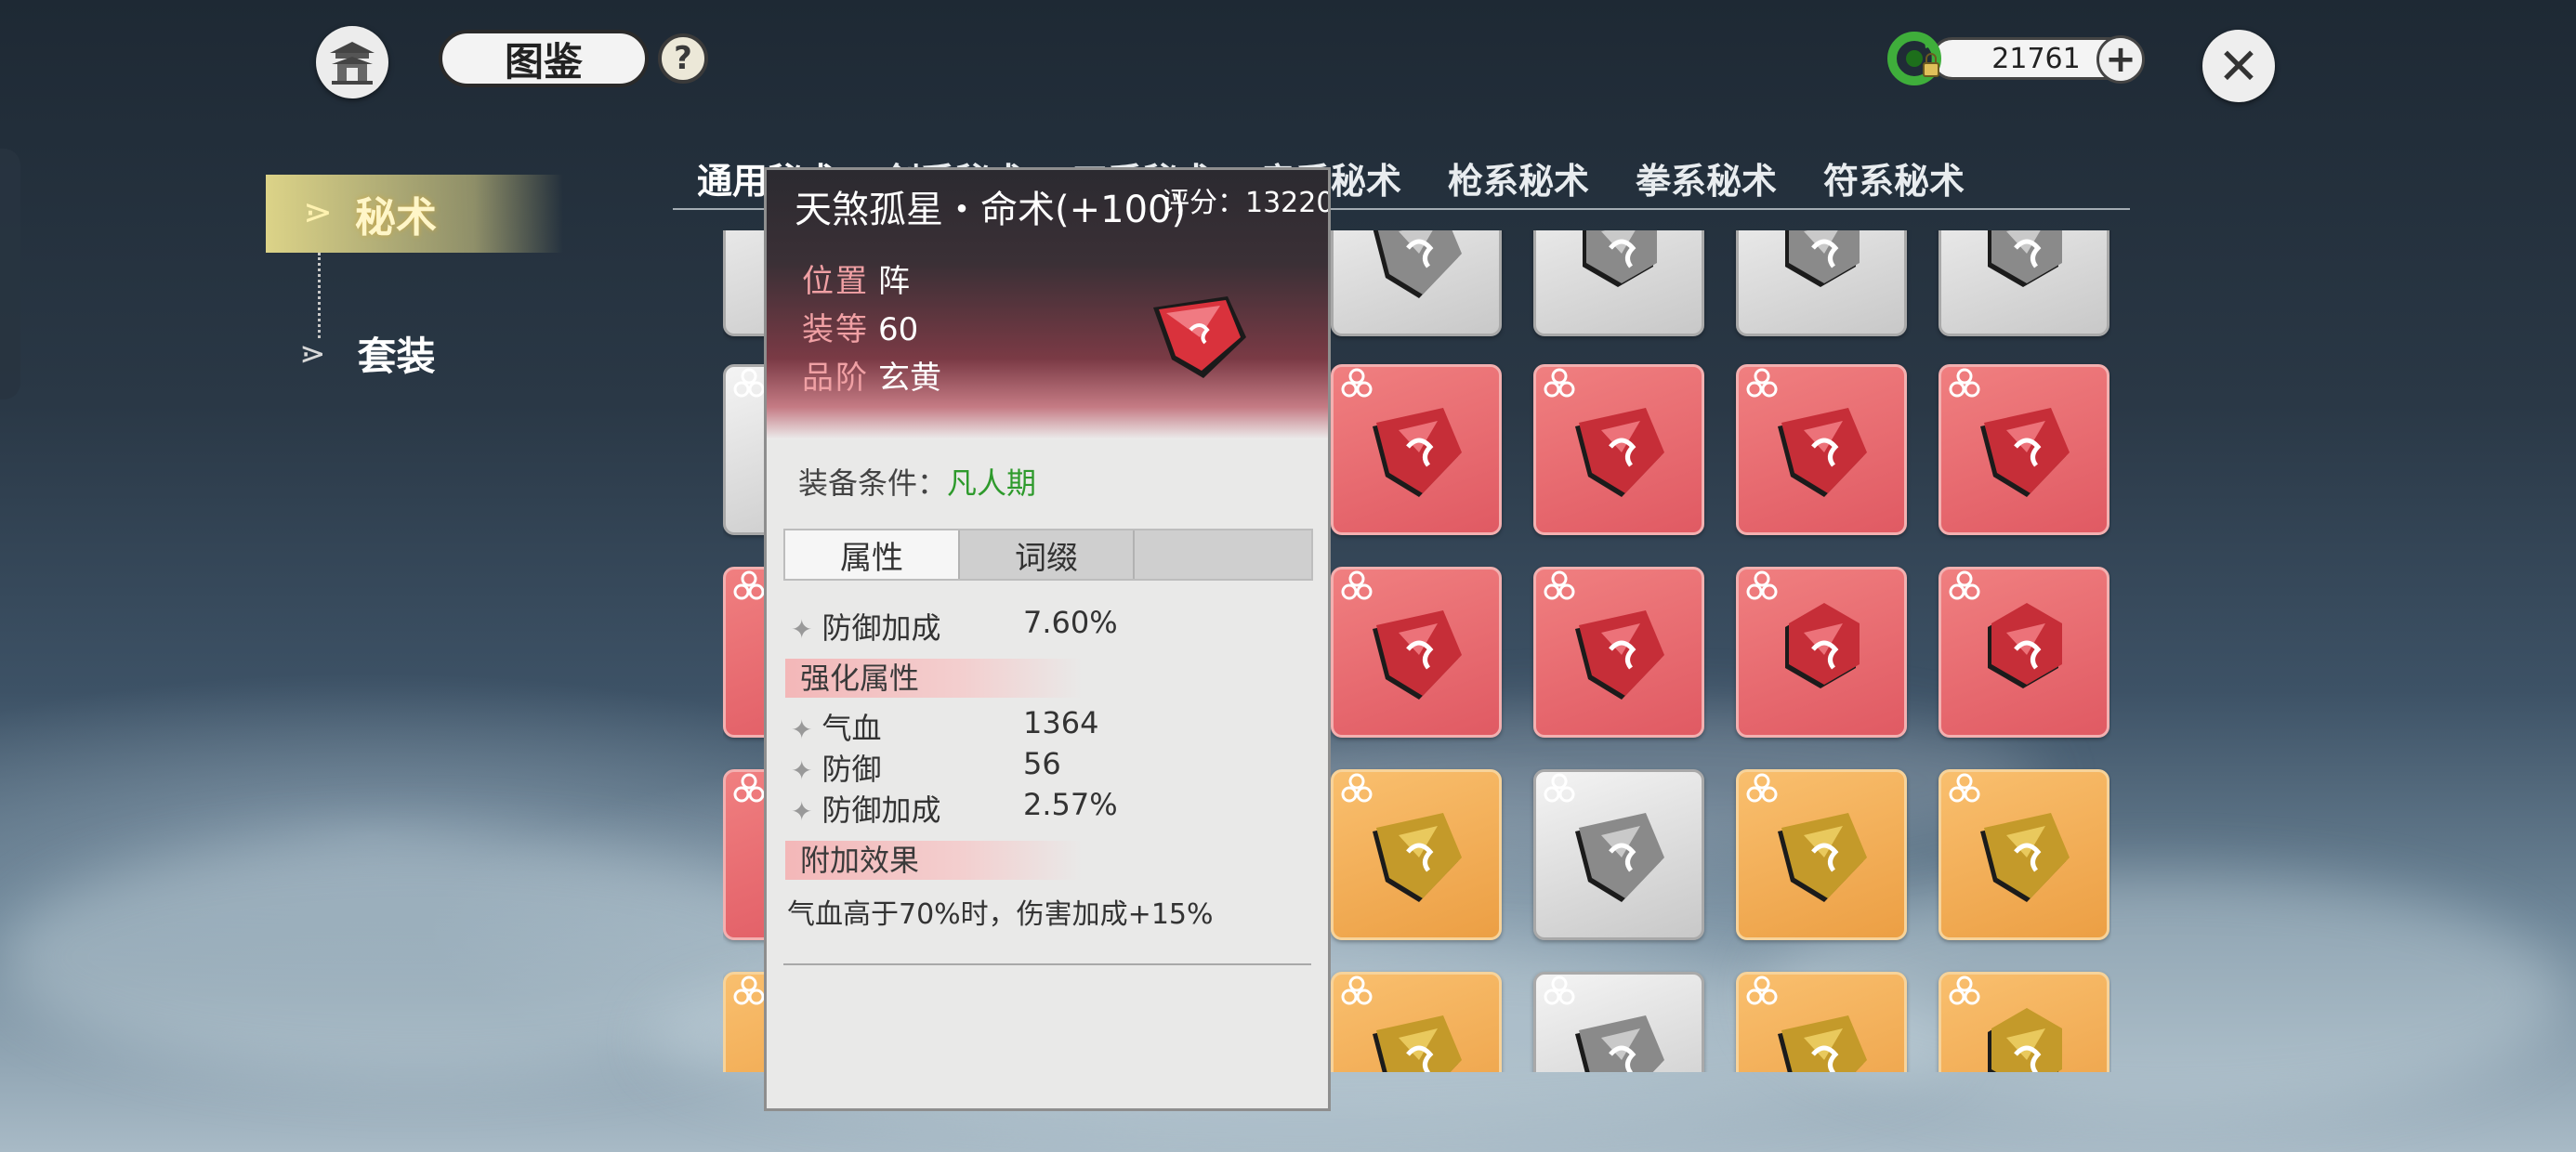 The width and height of the screenshot is (2576, 1152). Describe the element at coordinates (851, 728) in the screenshot. I see `stat-name: 气血` at that location.